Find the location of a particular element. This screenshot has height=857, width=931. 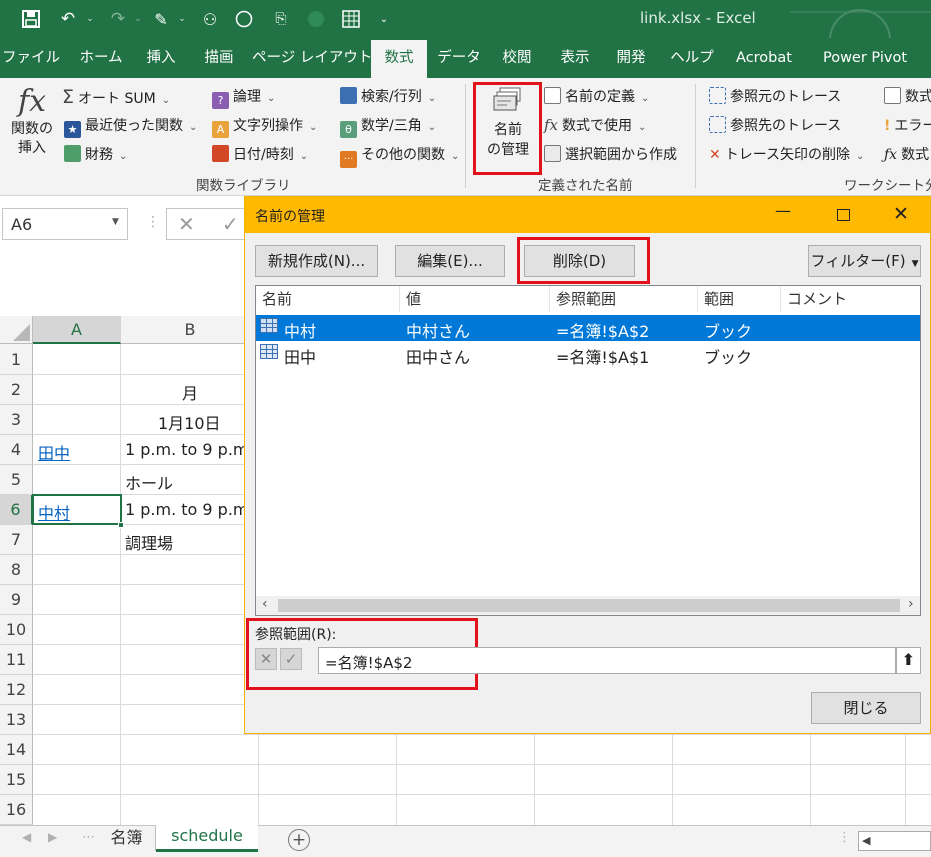

sheet-more-icon: ⋯ is located at coordinates (88, 837).